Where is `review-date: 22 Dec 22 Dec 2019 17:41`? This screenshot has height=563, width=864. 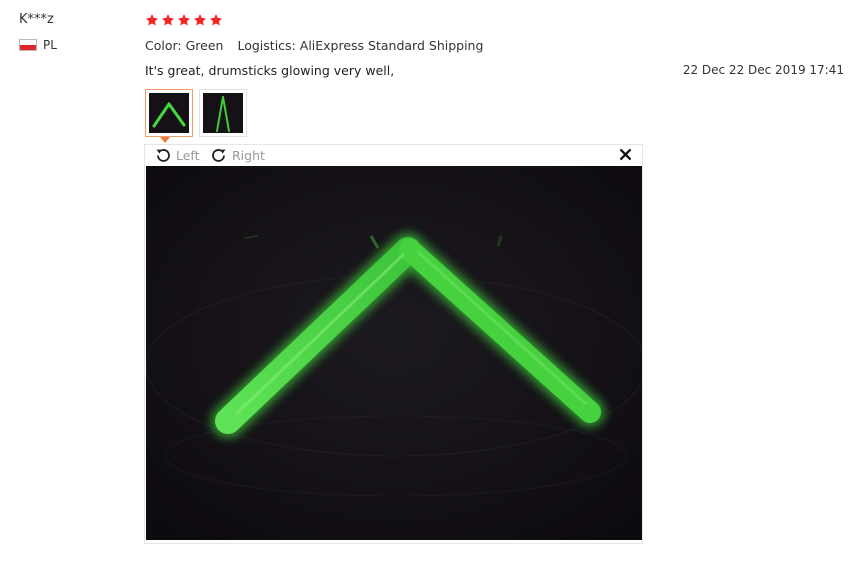 review-date: 22 Dec 22 Dec 2019 17:41 is located at coordinates (763, 70).